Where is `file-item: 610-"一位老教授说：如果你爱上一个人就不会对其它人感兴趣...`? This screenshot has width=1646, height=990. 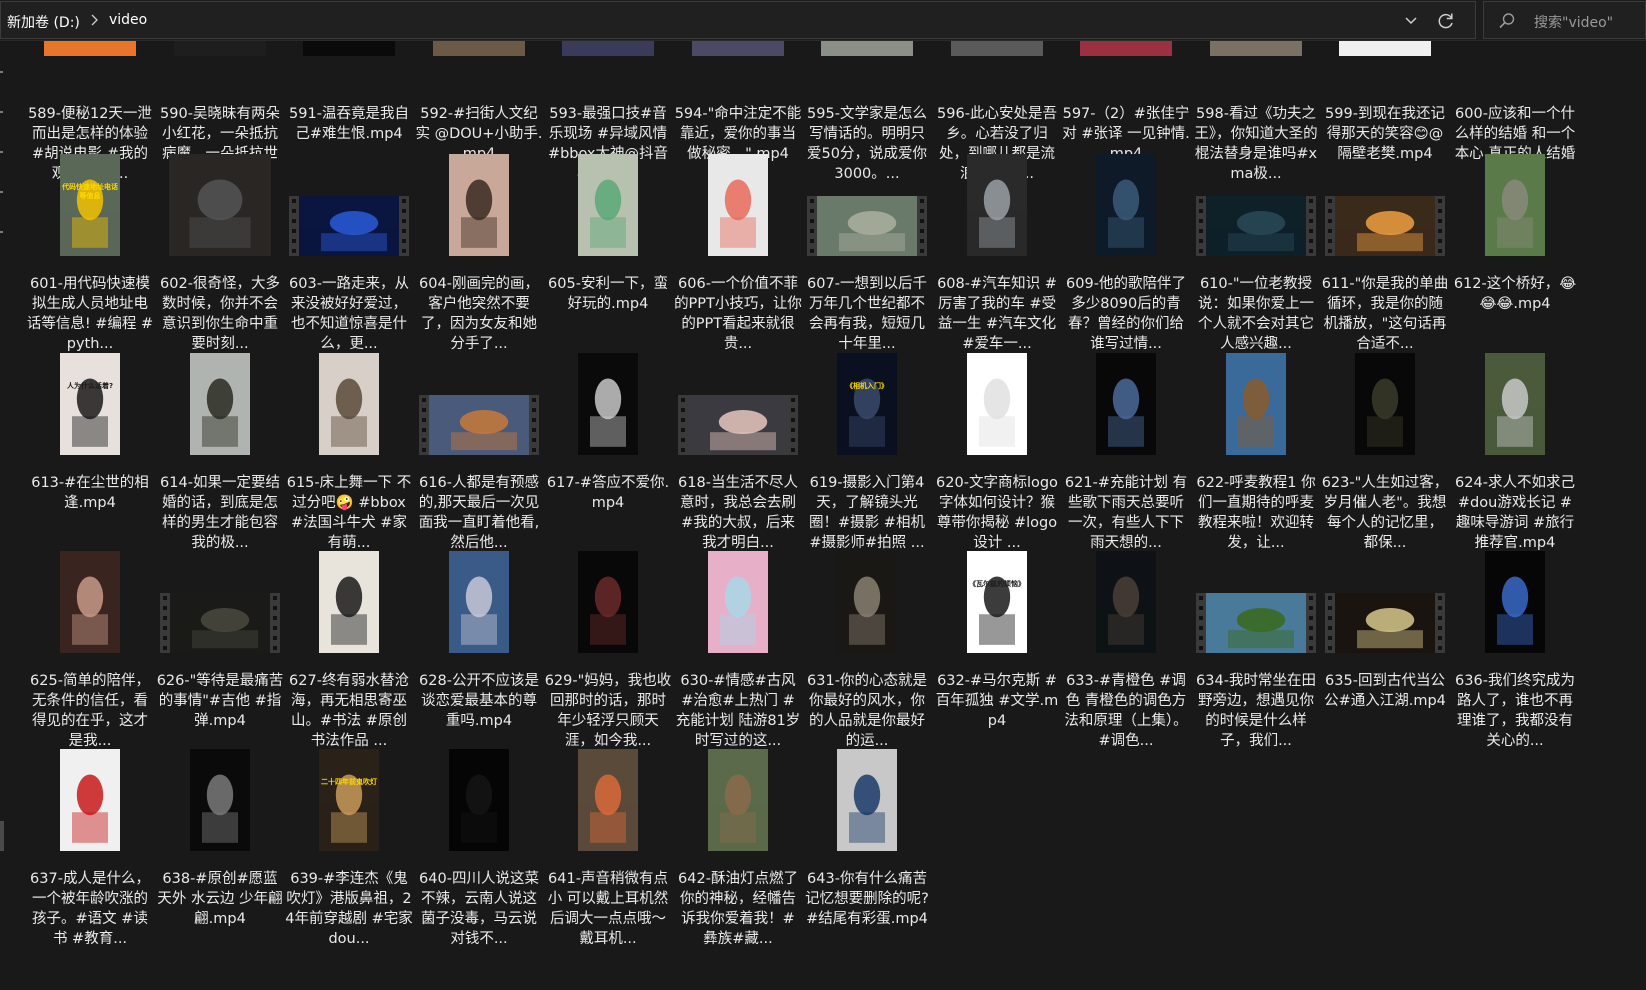 file-item: 610-"一位老教授说：如果你爱上一个人就不会对其它人感兴趣... is located at coordinates (1256, 254).